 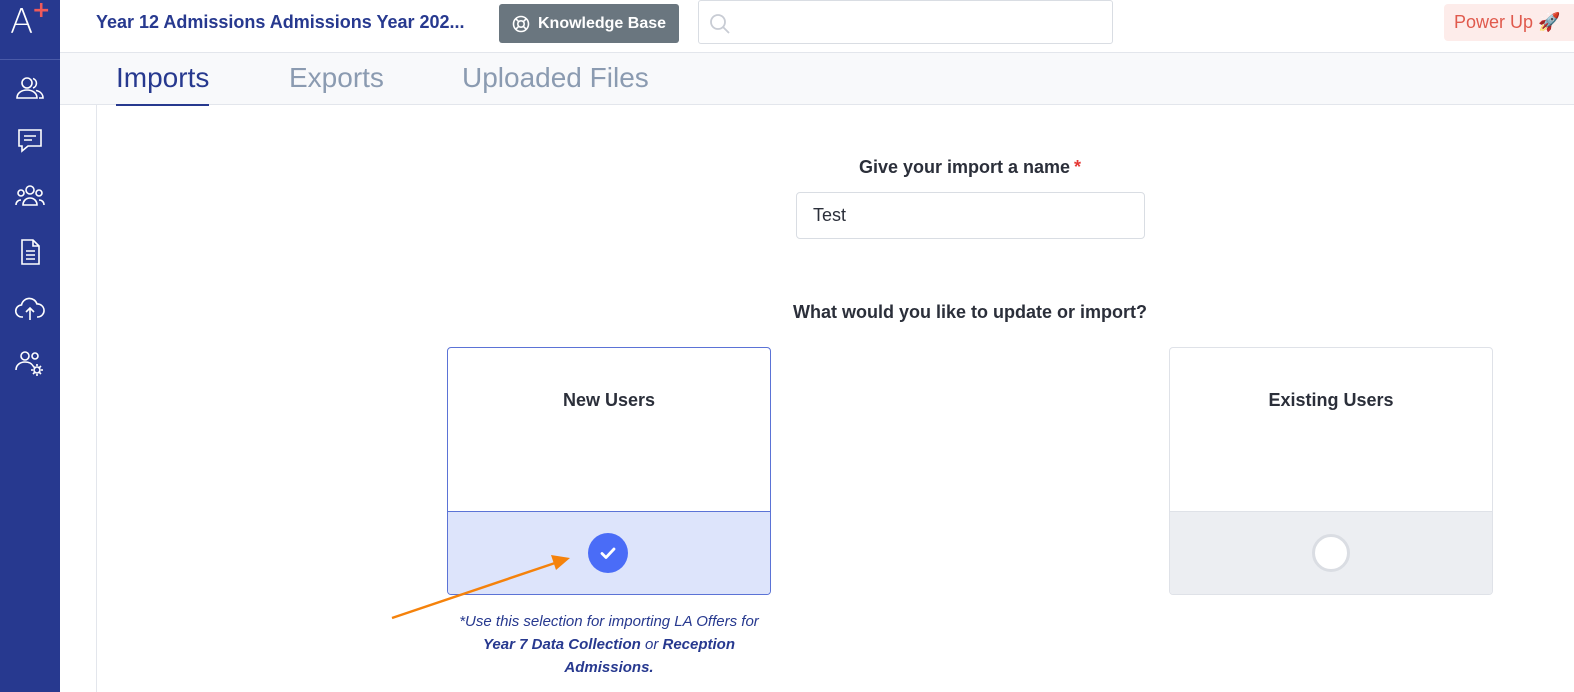 What do you see at coordinates (336, 78) in the screenshot?
I see `tab-exports: Exports` at bounding box center [336, 78].